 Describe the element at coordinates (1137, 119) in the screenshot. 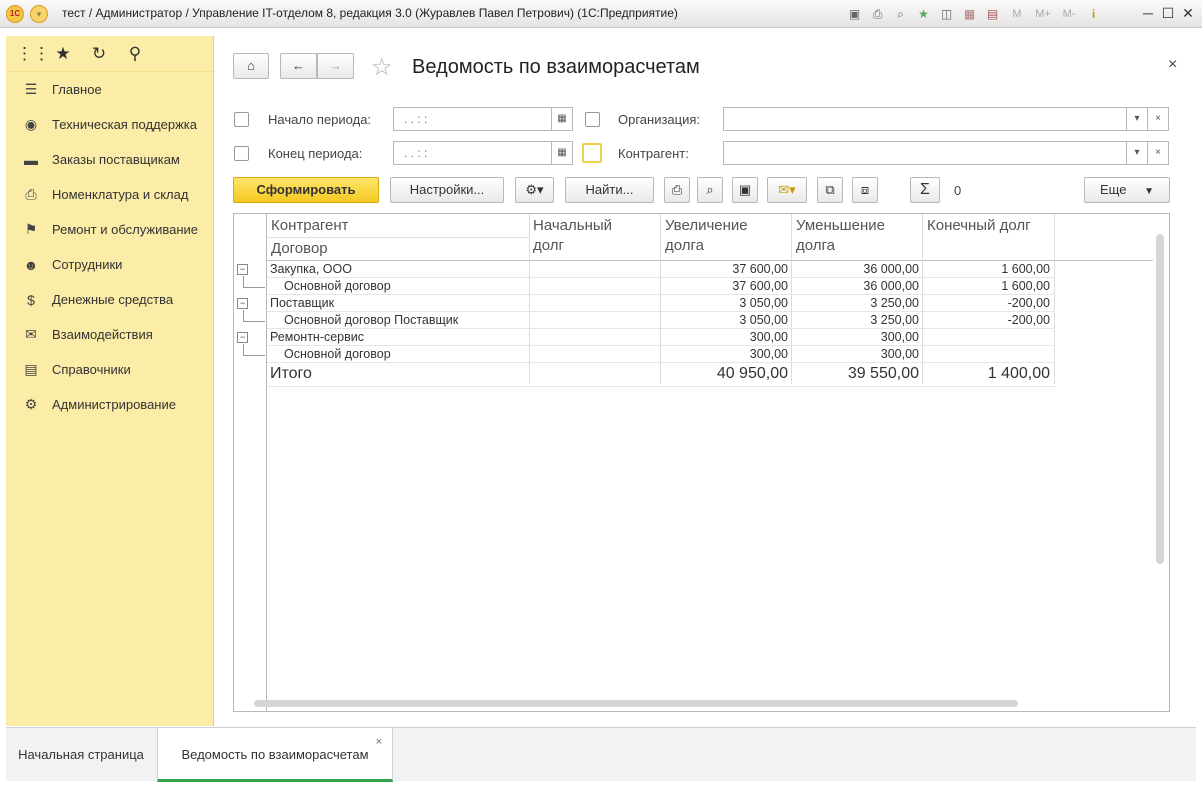

I see `organization-dropdown-icon: ▾` at that location.